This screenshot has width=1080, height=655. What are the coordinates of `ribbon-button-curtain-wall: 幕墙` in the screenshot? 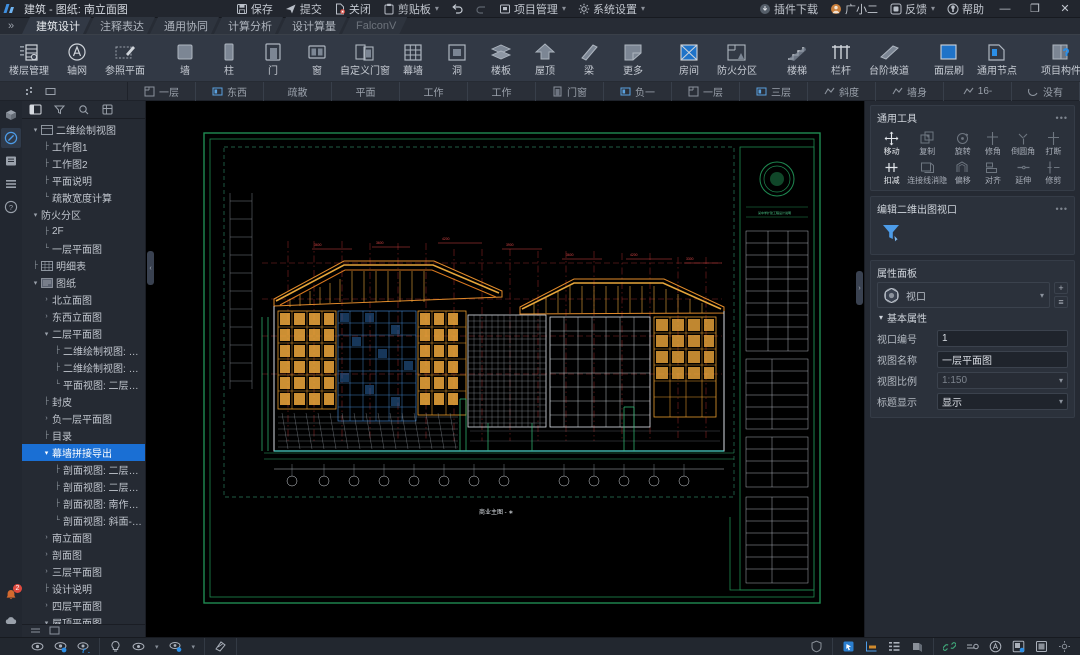 It's located at (413, 57).